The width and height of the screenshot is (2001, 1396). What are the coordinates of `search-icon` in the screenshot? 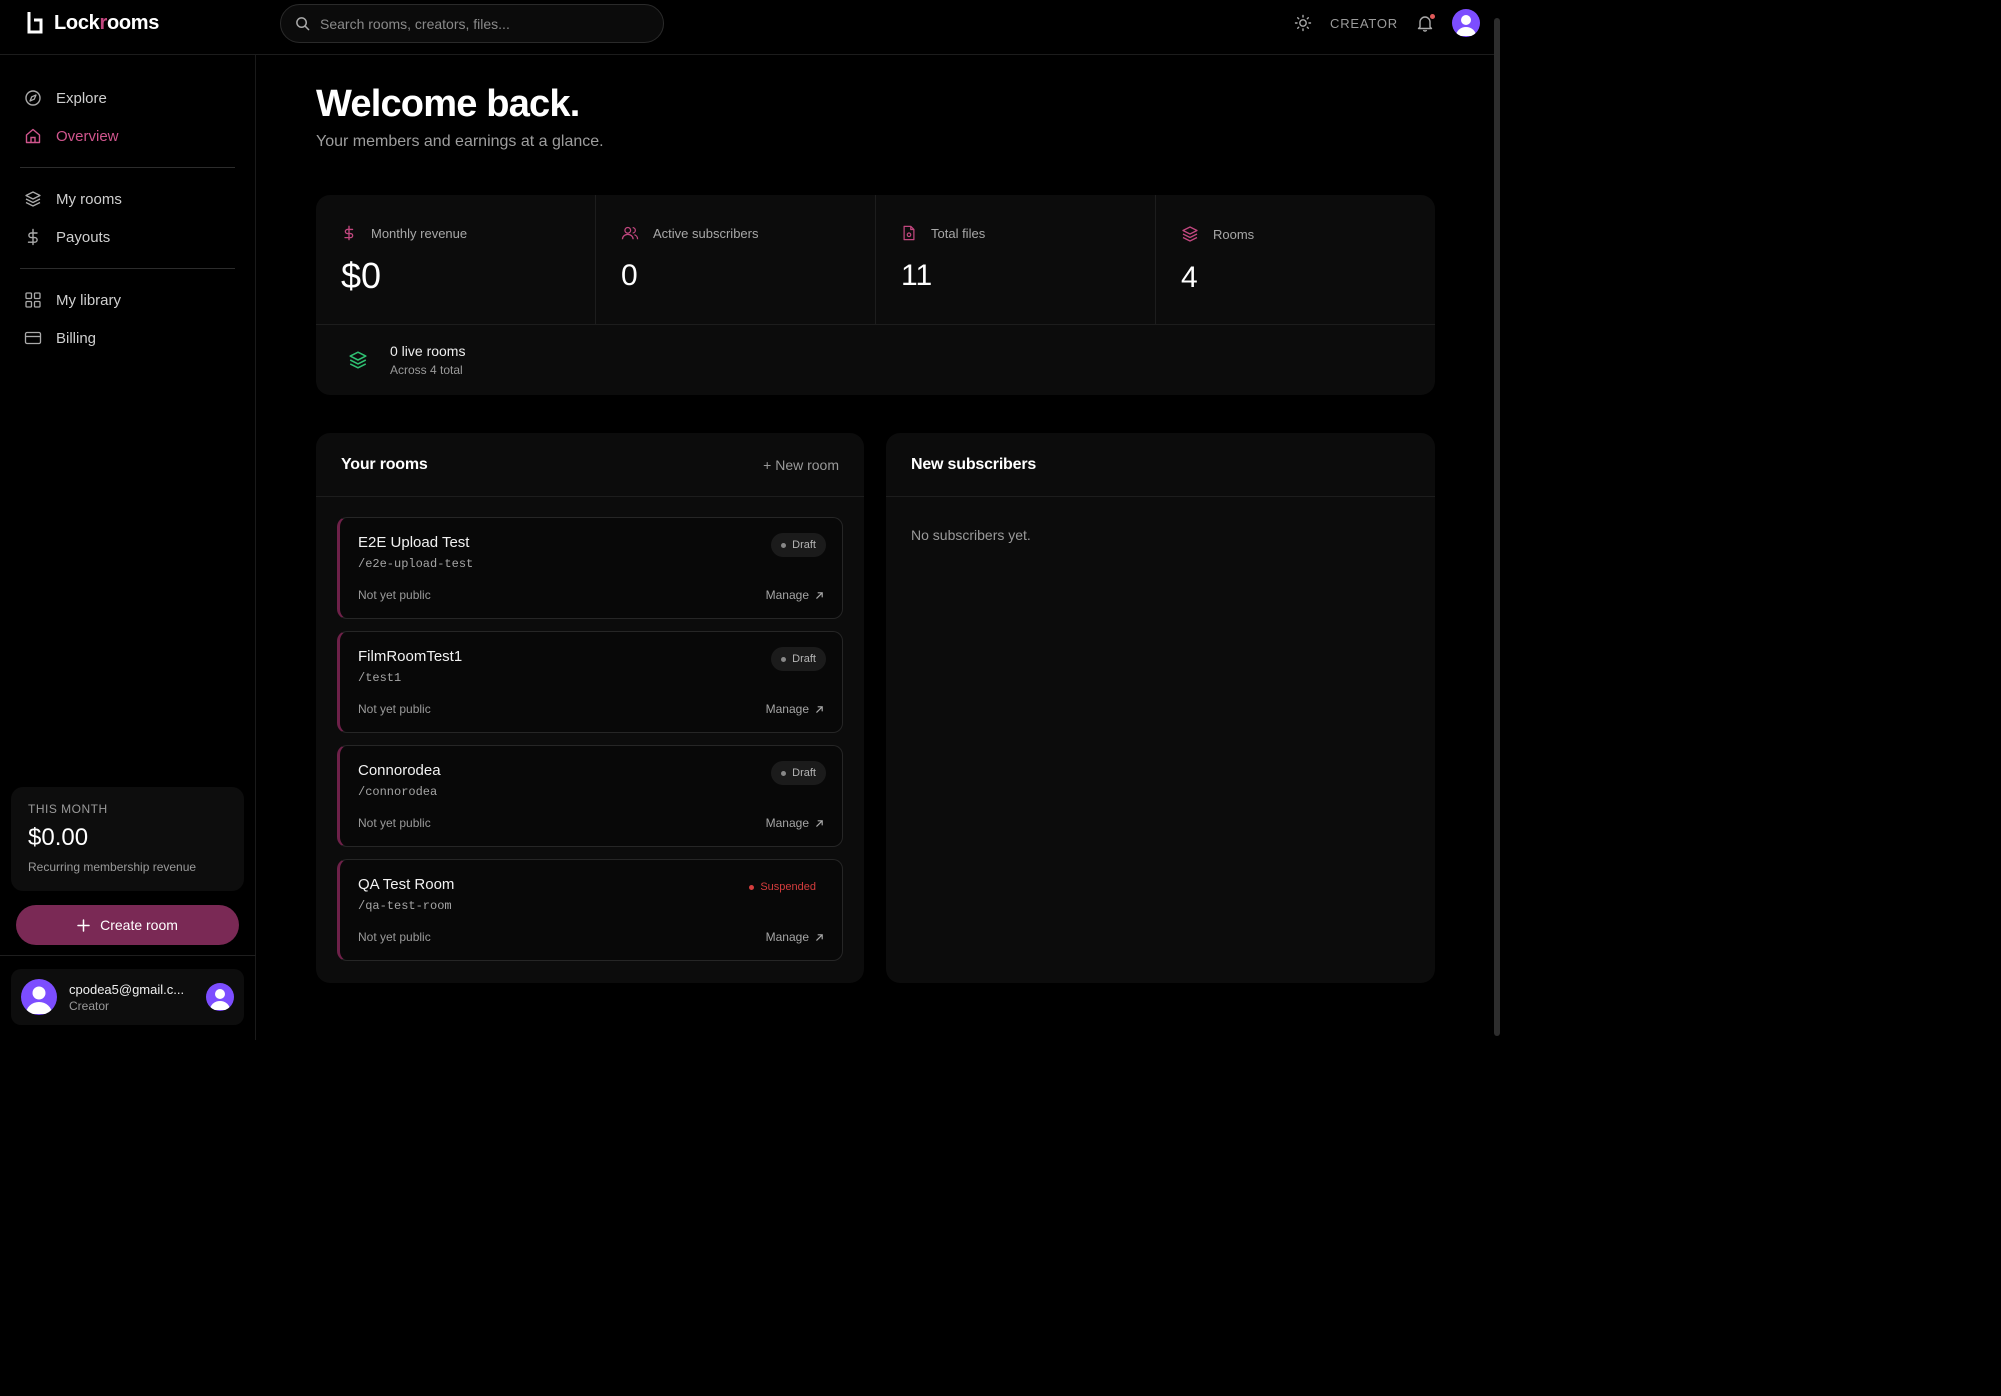 It's located at (302, 23).